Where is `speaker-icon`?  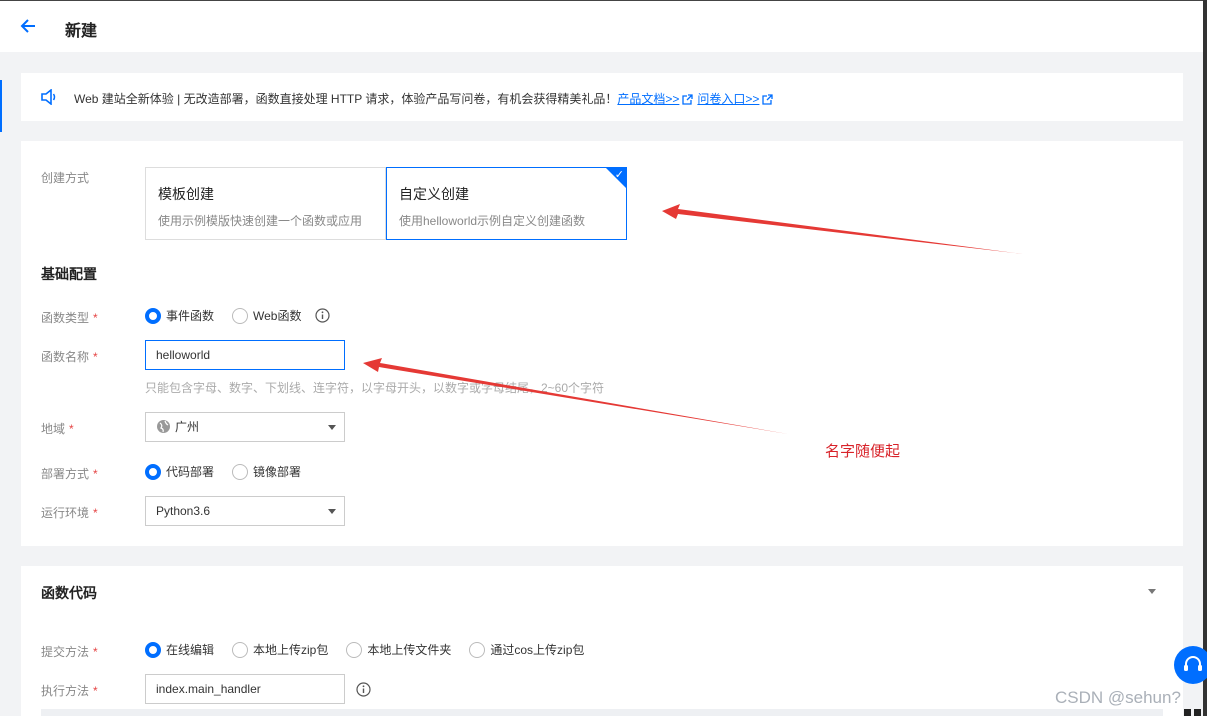 speaker-icon is located at coordinates (48, 97).